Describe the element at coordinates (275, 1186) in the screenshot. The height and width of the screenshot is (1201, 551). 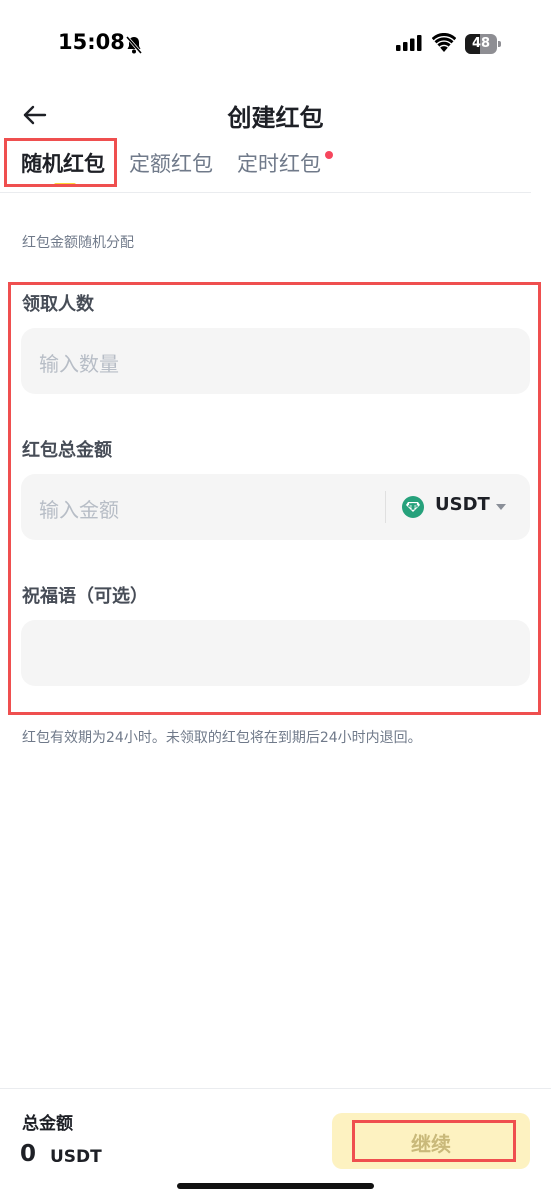
I see `home-indicator` at that location.